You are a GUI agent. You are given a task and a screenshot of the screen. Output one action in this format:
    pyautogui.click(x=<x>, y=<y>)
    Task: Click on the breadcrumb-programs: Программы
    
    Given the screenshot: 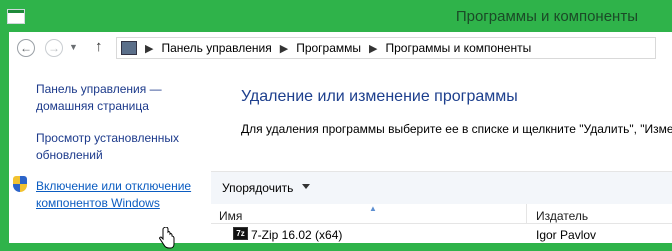 What is the action you would take?
    pyautogui.click(x=328, y=48)
    